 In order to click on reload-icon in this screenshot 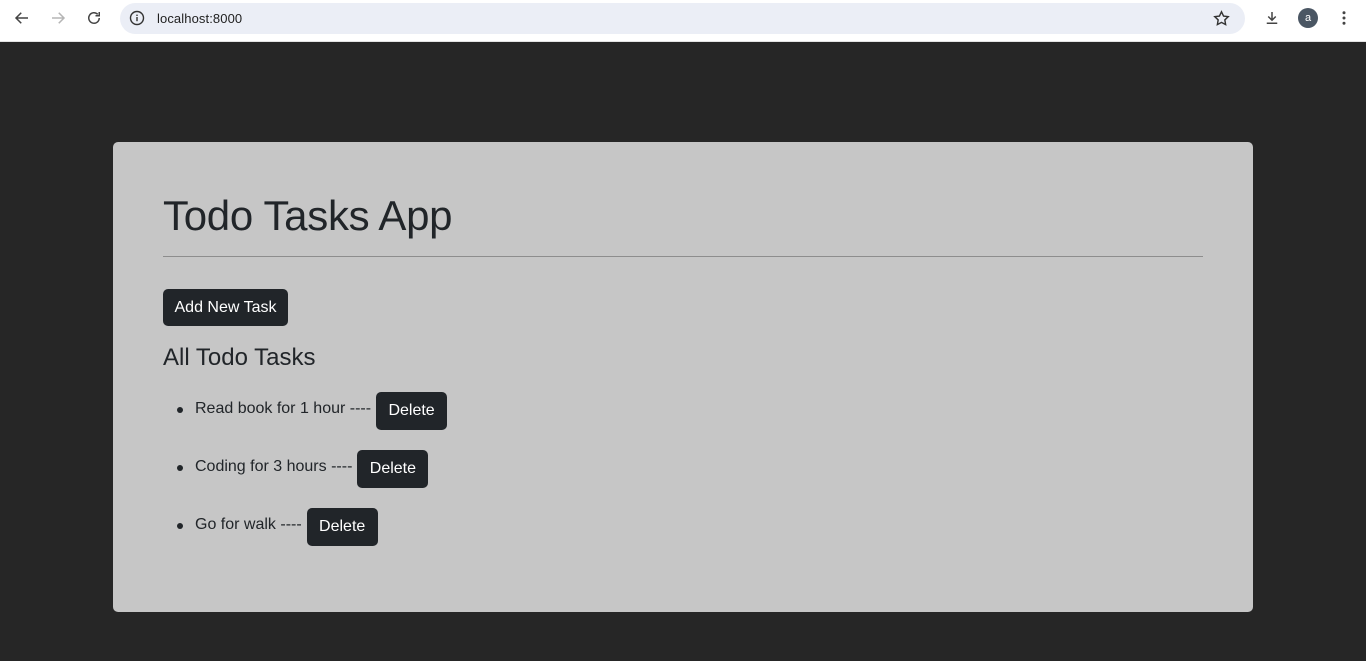, I will do `click(94, 18)`.